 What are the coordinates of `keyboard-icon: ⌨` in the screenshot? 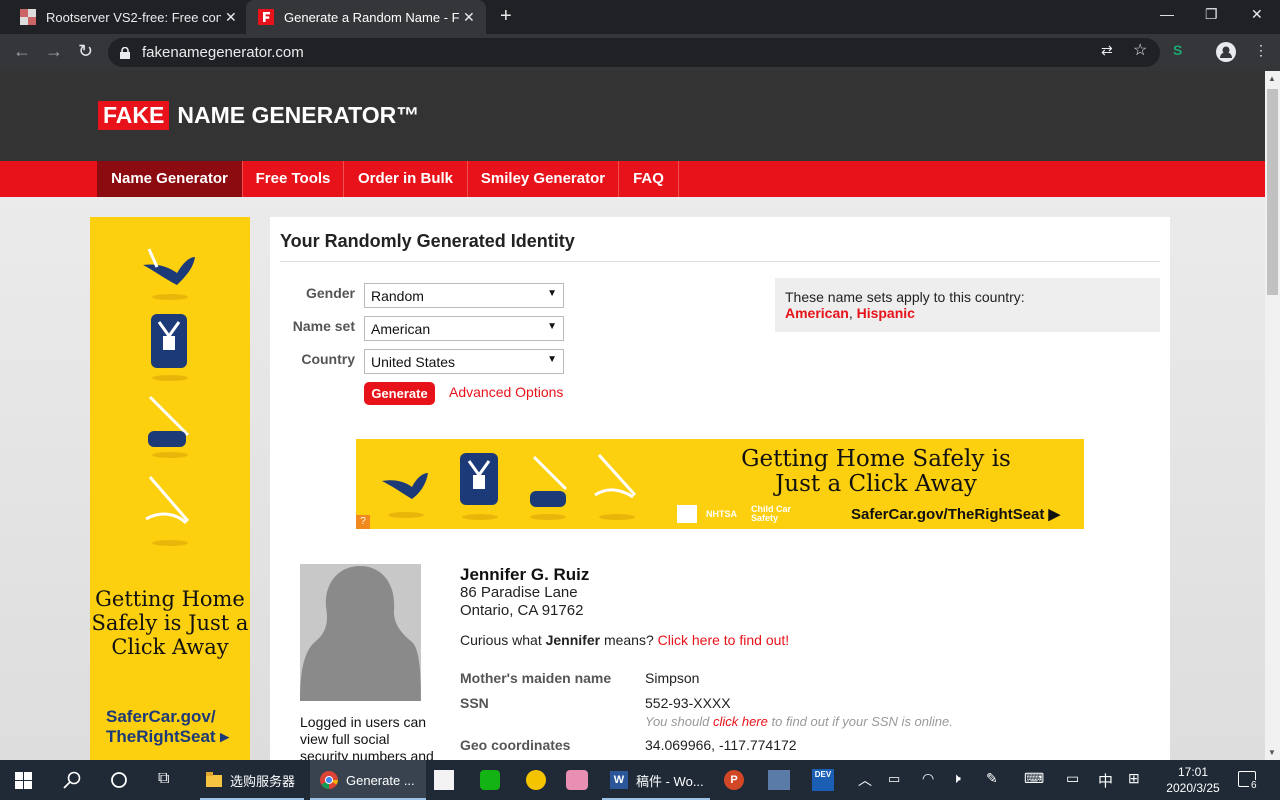 It's located at (1034, 778).